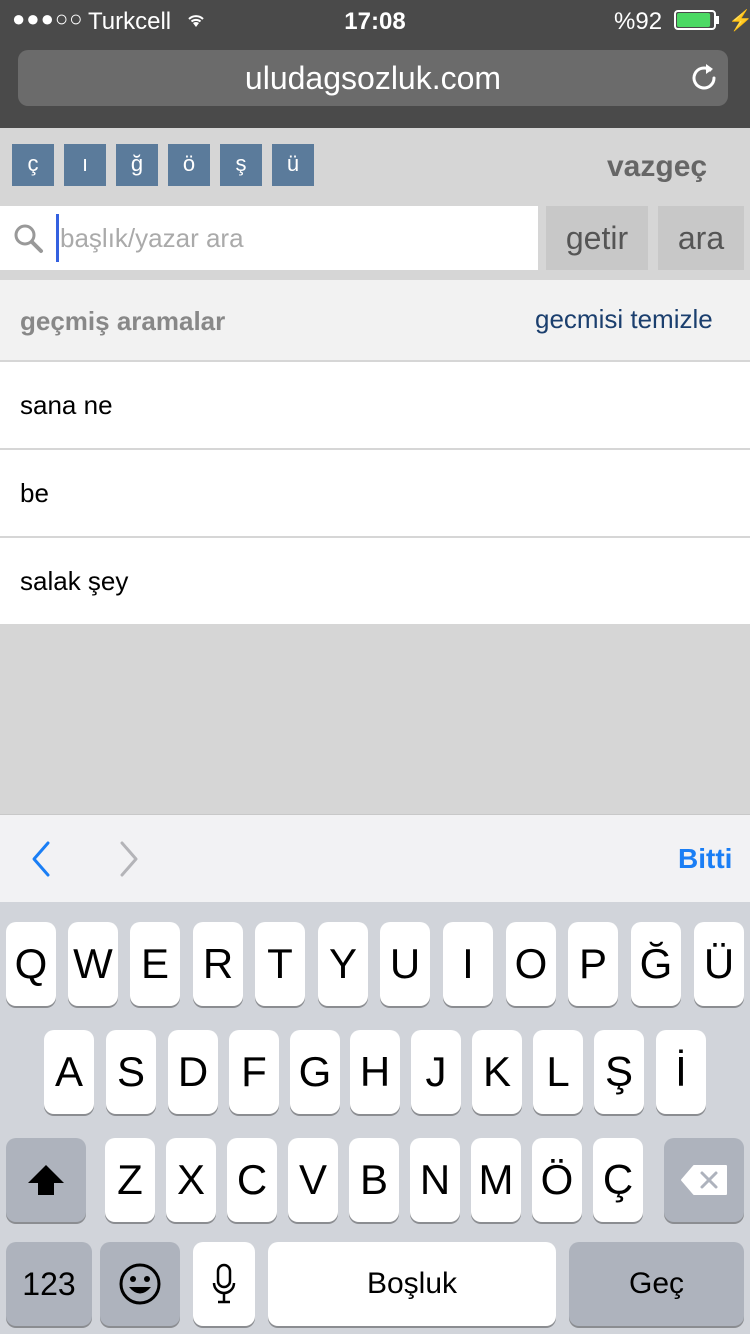  What do you see at coordinates (558, 1072) in the screenshot?
I see `key-l: L` at bounding box center [558, 1072].